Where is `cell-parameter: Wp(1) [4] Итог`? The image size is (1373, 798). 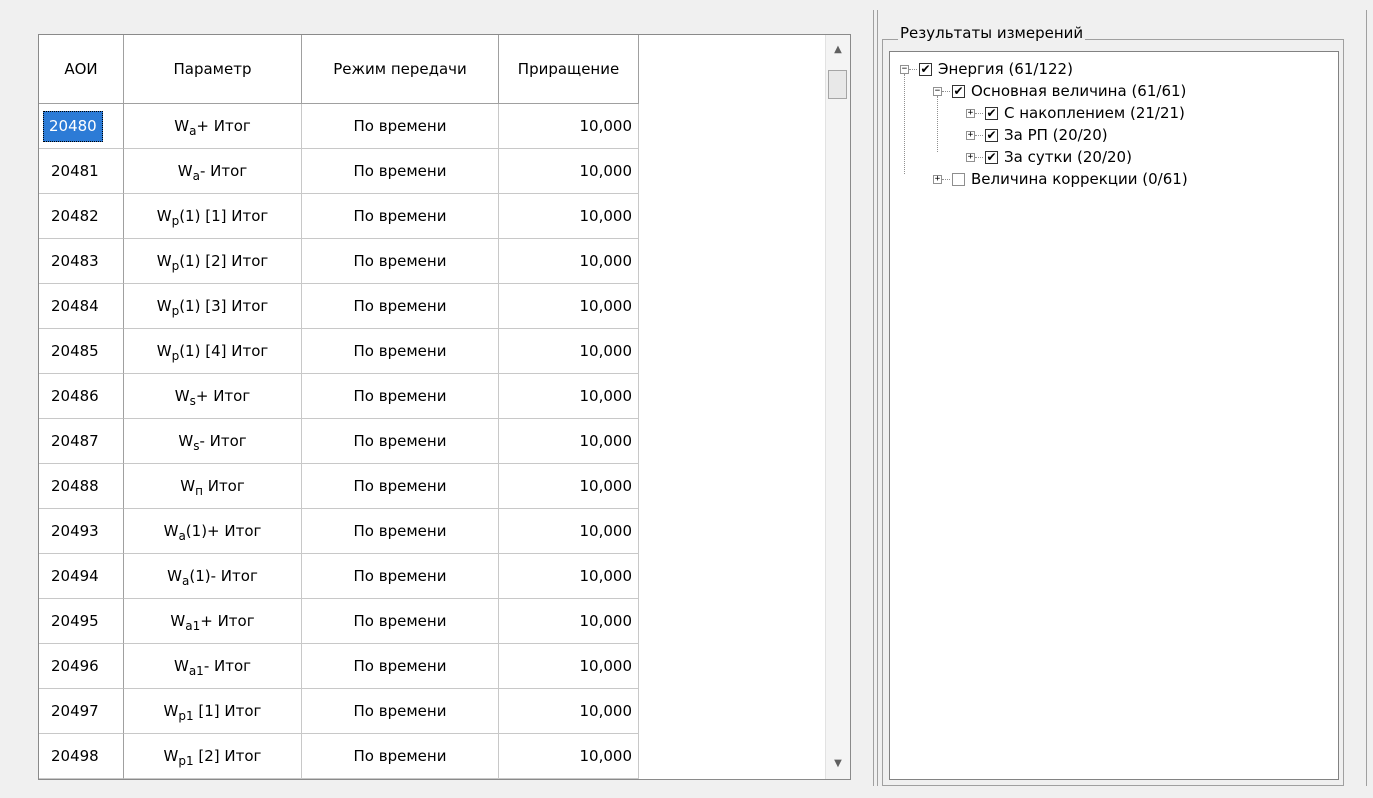
cell-parameter: Wp(1) [4] Итог is located at coordinates (213, 351).